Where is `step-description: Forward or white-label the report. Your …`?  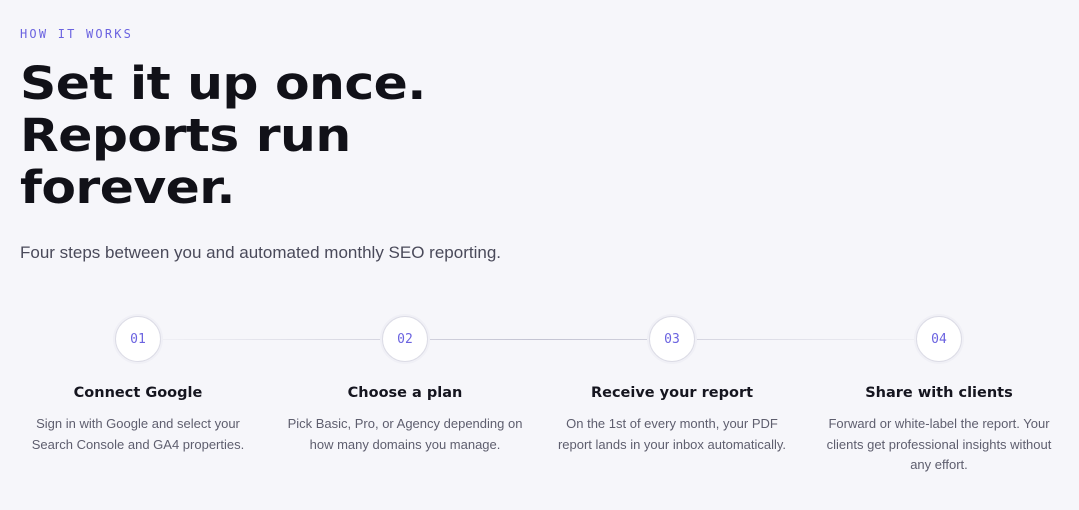
step-description: Forward or white-label the report. Your … is located at coordinates (939, 444).